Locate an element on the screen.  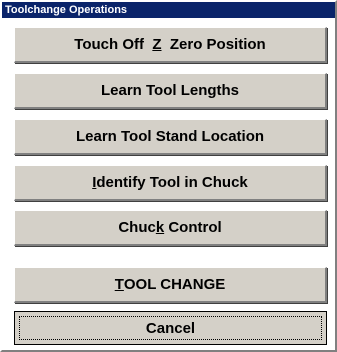
identify-tool-in-chuck-button: Identify Tool in Chuck is located at coordinates (170, 183).